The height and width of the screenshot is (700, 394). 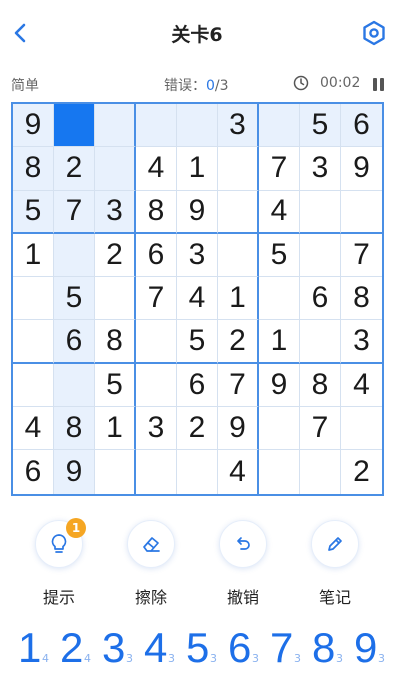 What do you see at coordinates (221, 86) in the screenshot?
I see `errors-total: /3` at bounding box center [221, 86].